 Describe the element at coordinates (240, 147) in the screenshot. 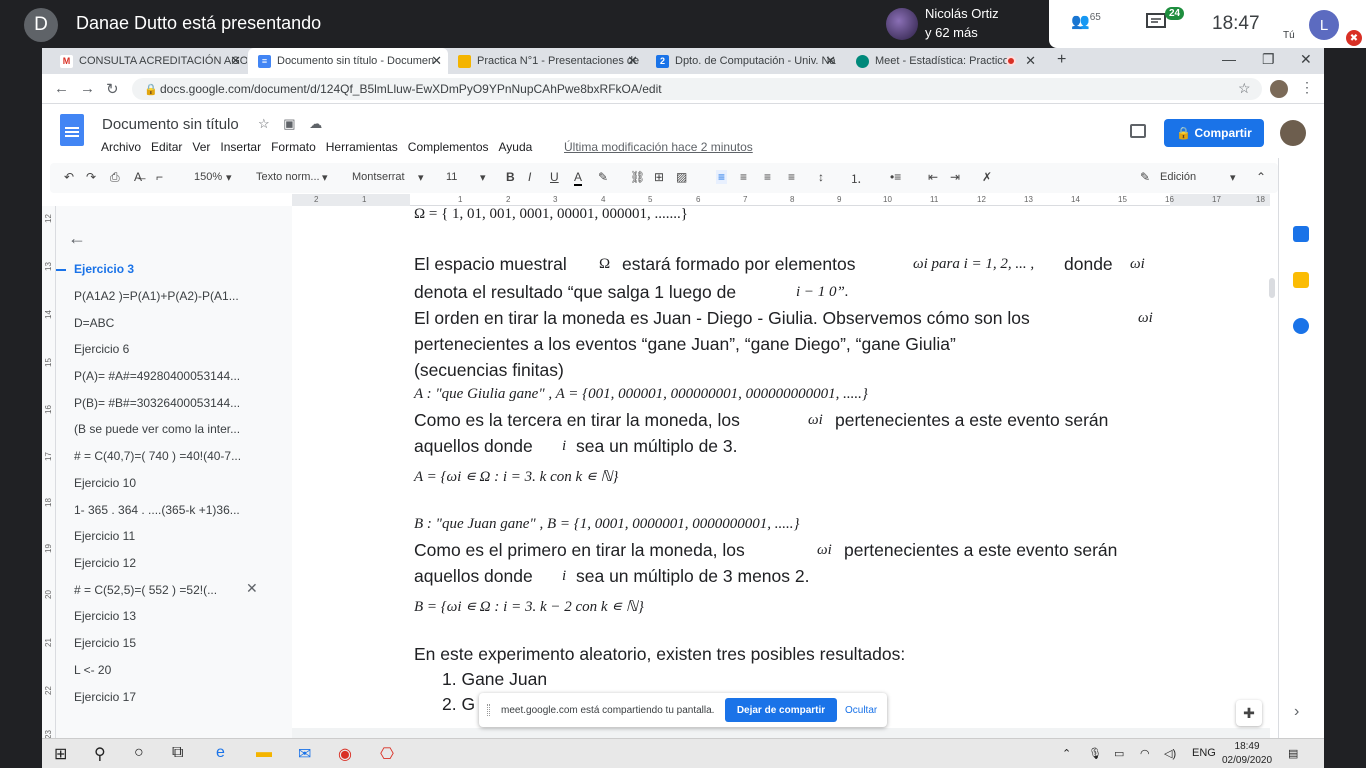

I see `menu-insertar: Insertar` at that location.